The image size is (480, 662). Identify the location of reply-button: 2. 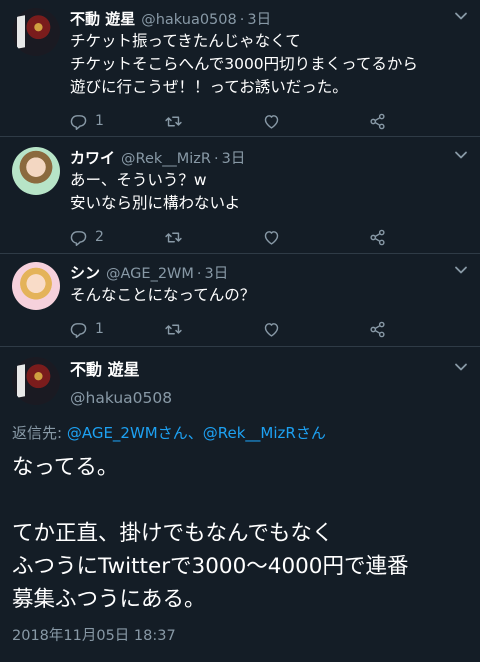
(117, 237).